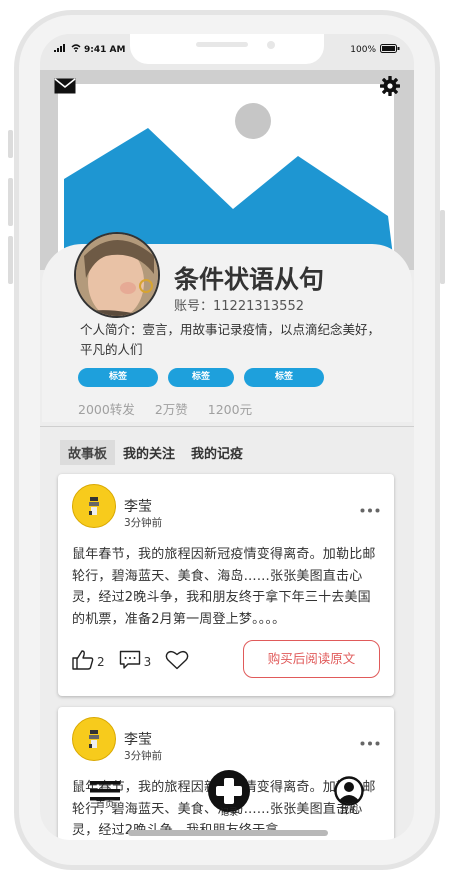 The height and width of the screenshot is (877, 453). What do you see at coordinates (363, 50) in the screenshot?
I see `battery-percent: 100%` at bounding box center [363, 50].